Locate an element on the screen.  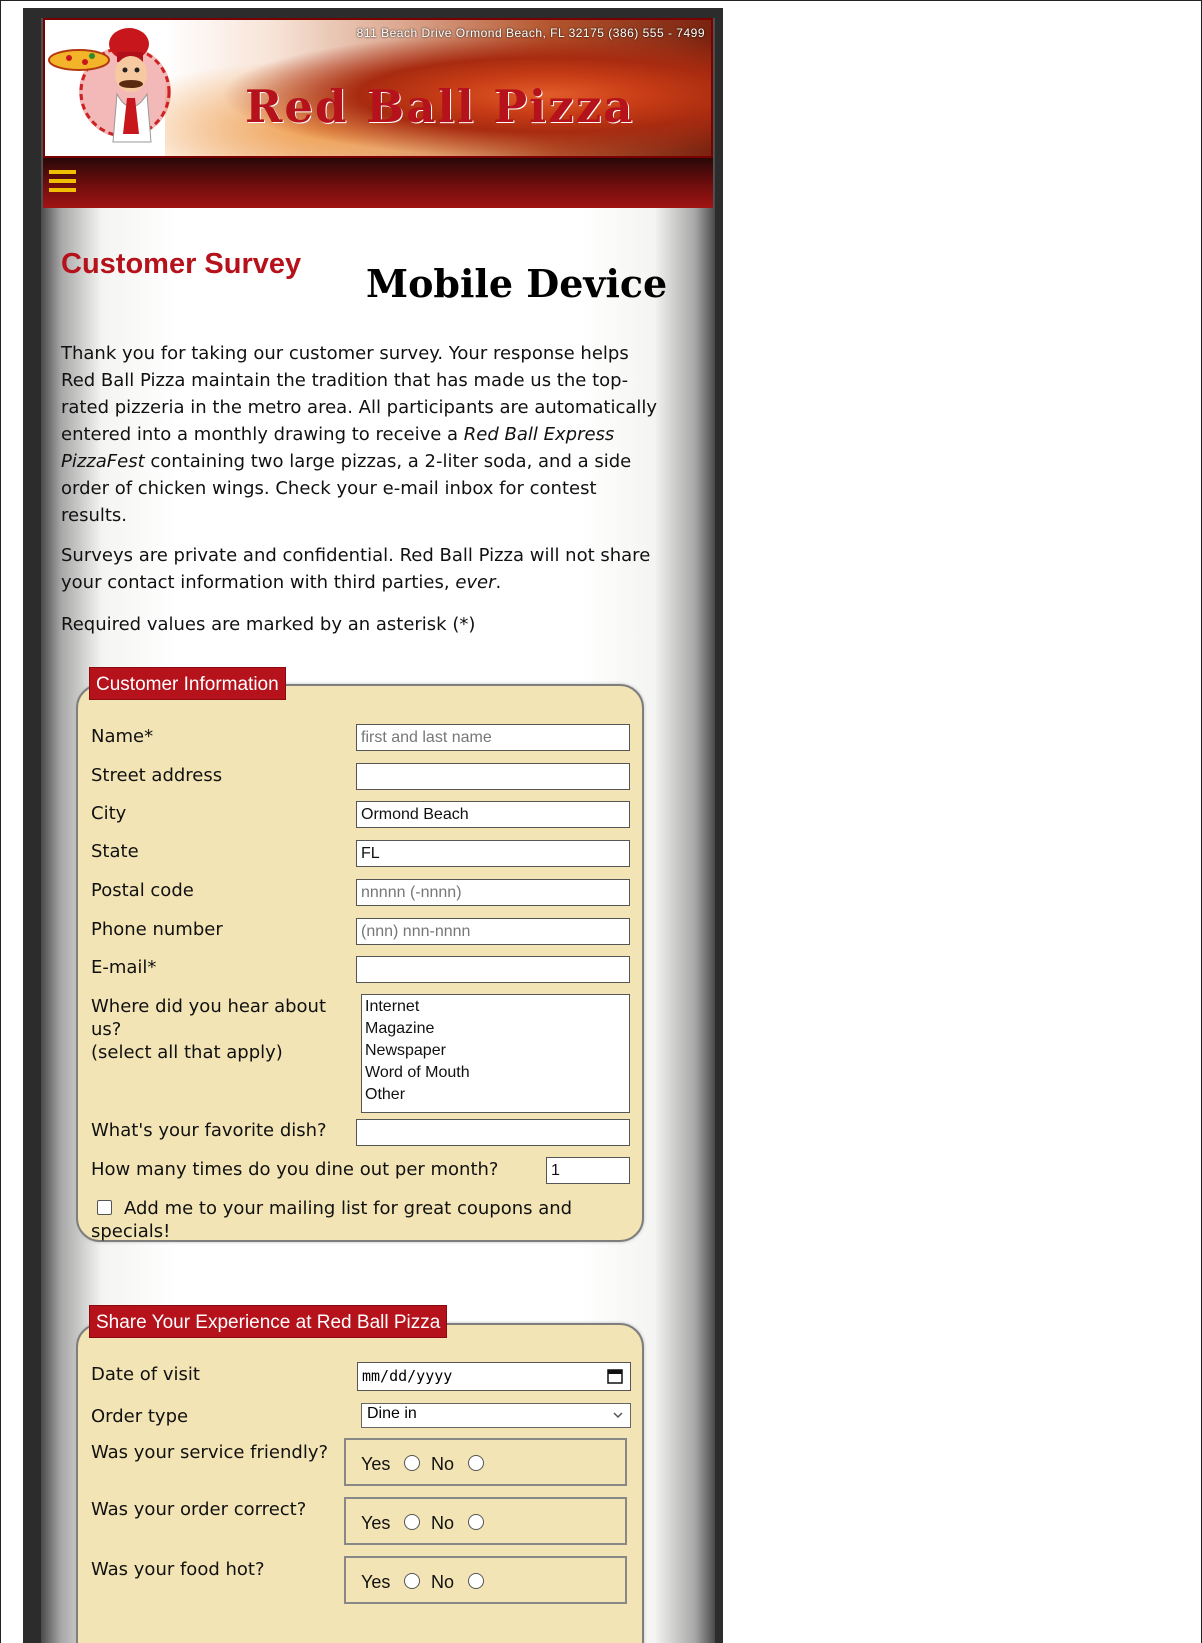
food-hot-no-radio is located at coordinates (476, 1581).